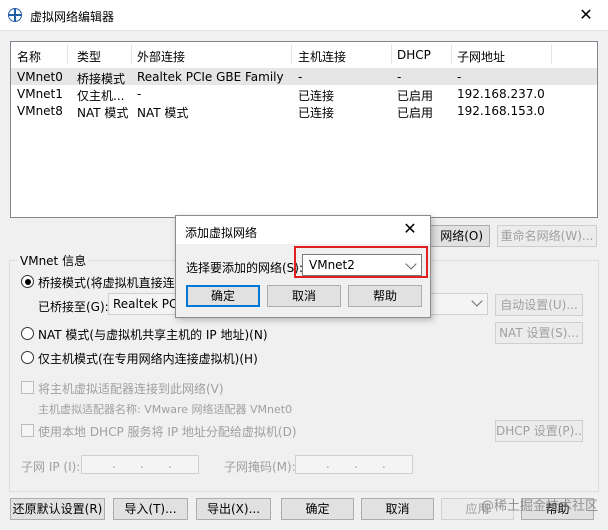 The height and width of the screenshot is (530, 608). Describe the element at coordinates (89, 56) in the screenshot. I see `column-header-type: 类型` at that location.